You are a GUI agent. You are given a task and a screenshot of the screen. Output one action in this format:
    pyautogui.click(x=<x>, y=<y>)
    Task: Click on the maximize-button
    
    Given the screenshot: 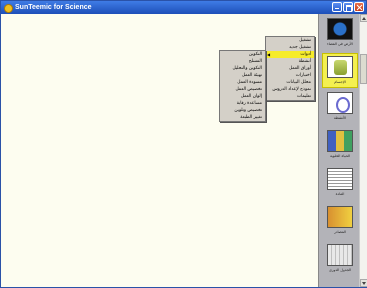 What is the action you would take?
    pyautogui.click(x=348, y=7)
    